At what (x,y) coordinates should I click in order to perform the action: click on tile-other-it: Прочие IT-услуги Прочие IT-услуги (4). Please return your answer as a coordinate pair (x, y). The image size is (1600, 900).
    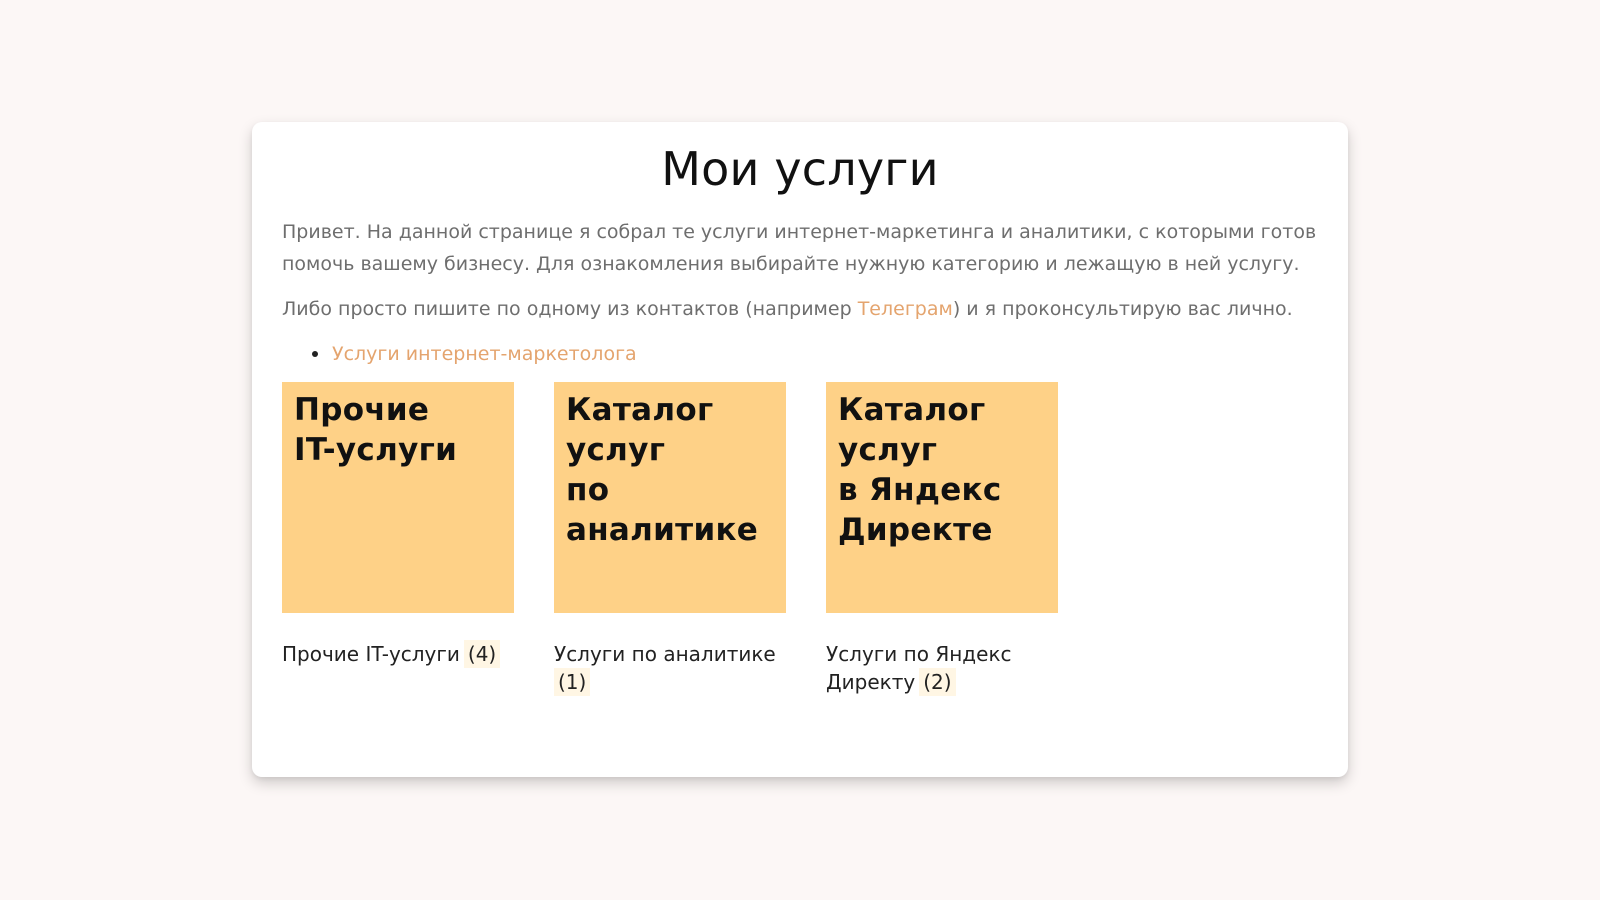
    Looking at the image, I should click on (398, 539).